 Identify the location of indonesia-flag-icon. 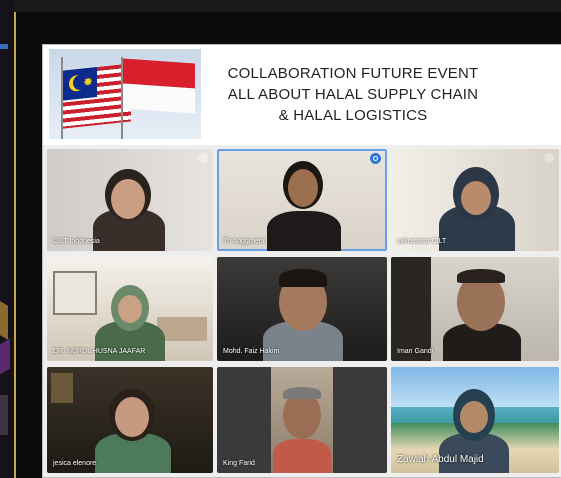
(159, 86).